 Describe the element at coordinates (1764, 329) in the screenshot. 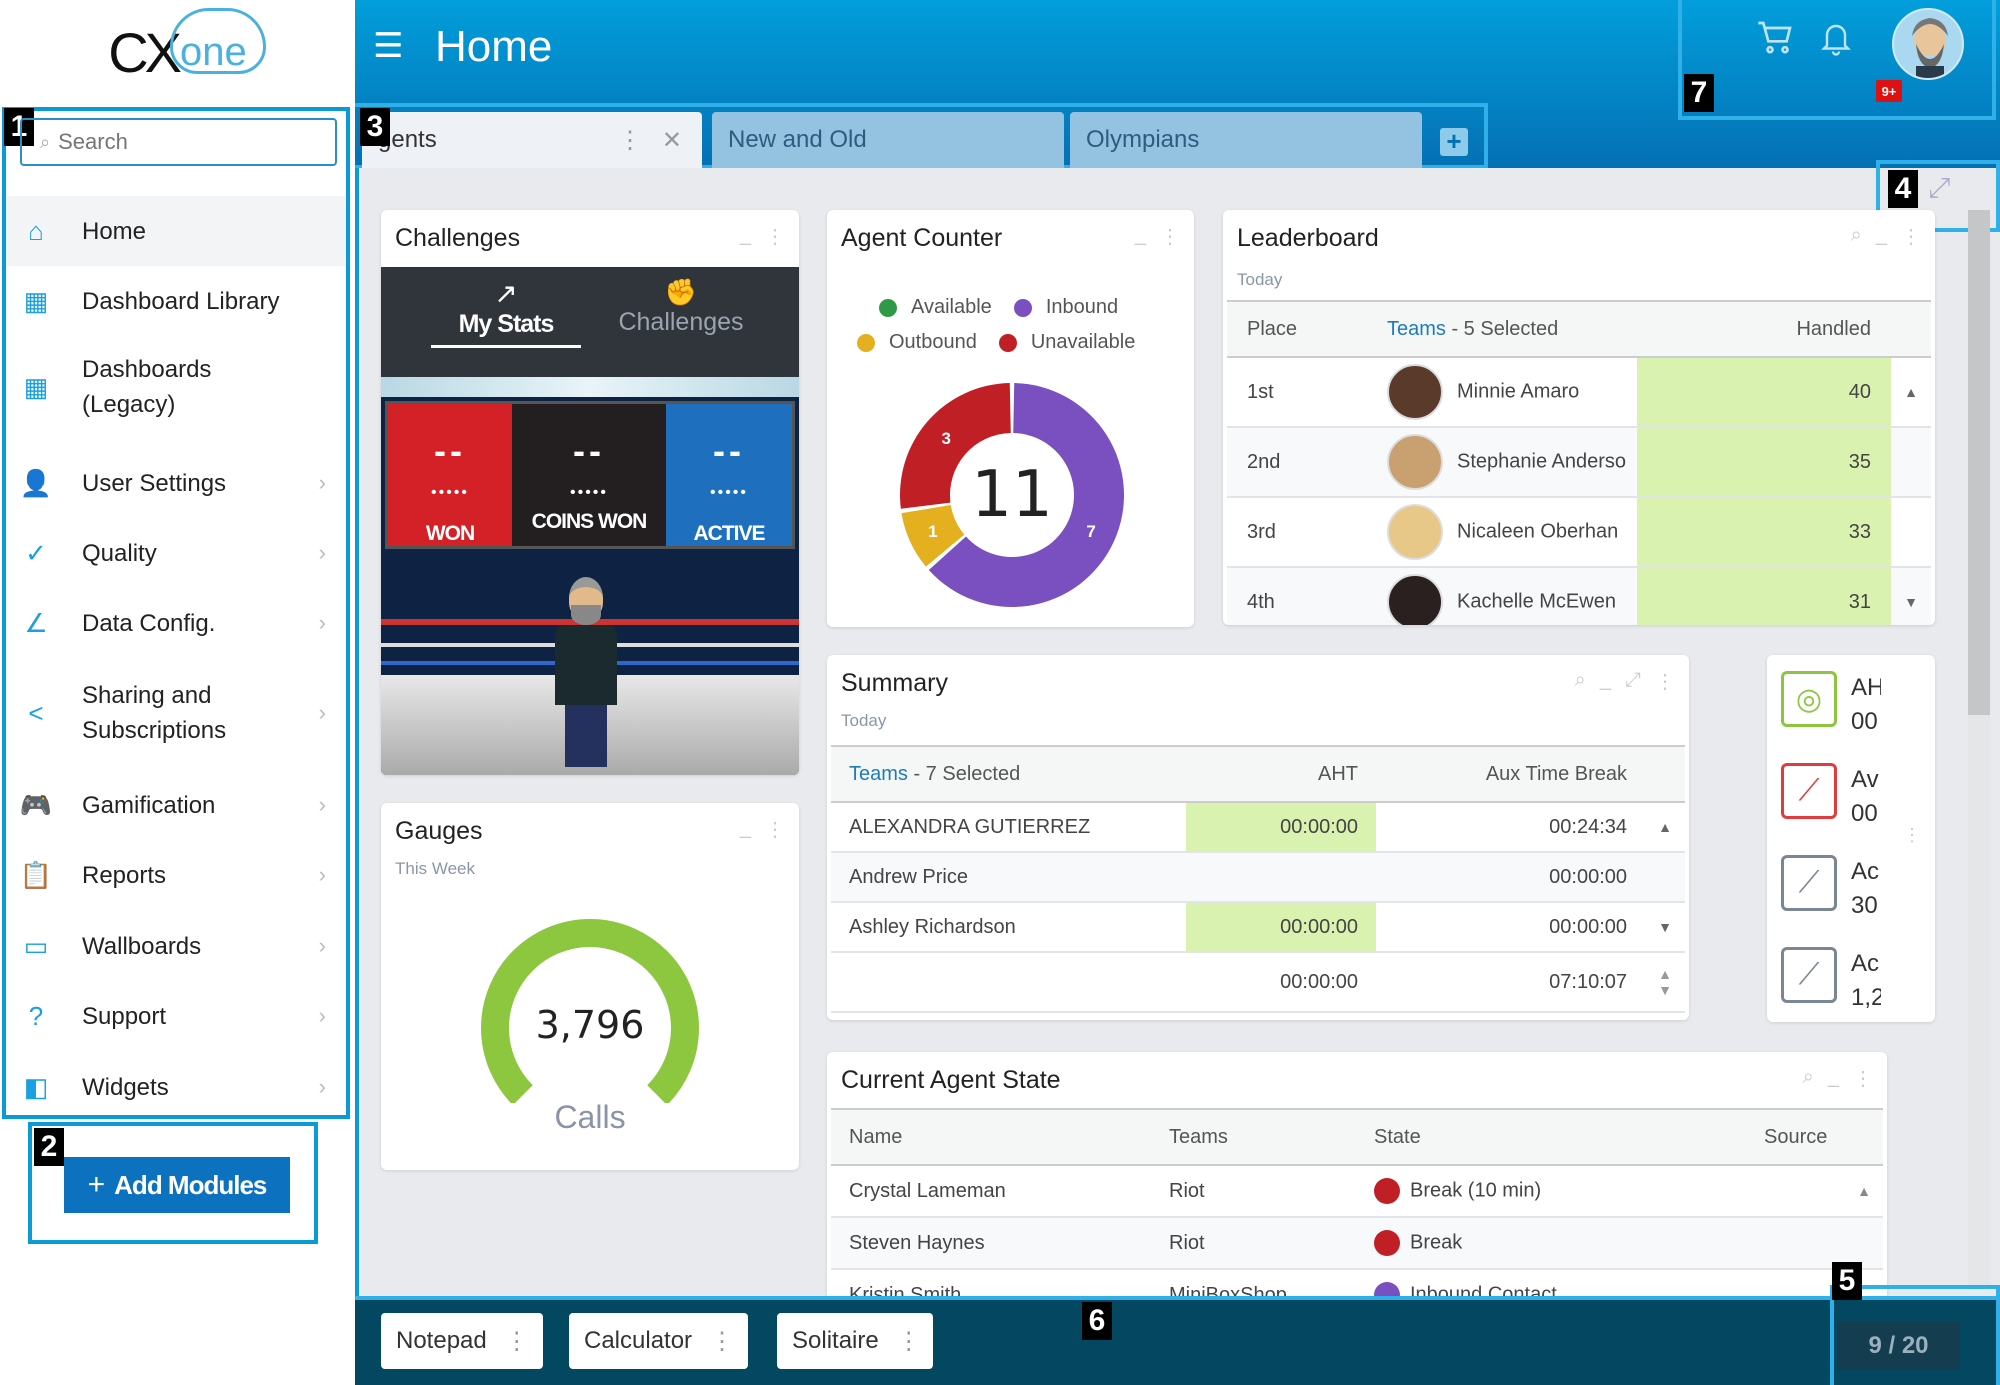

I see `col-handled: Handled` at that location.